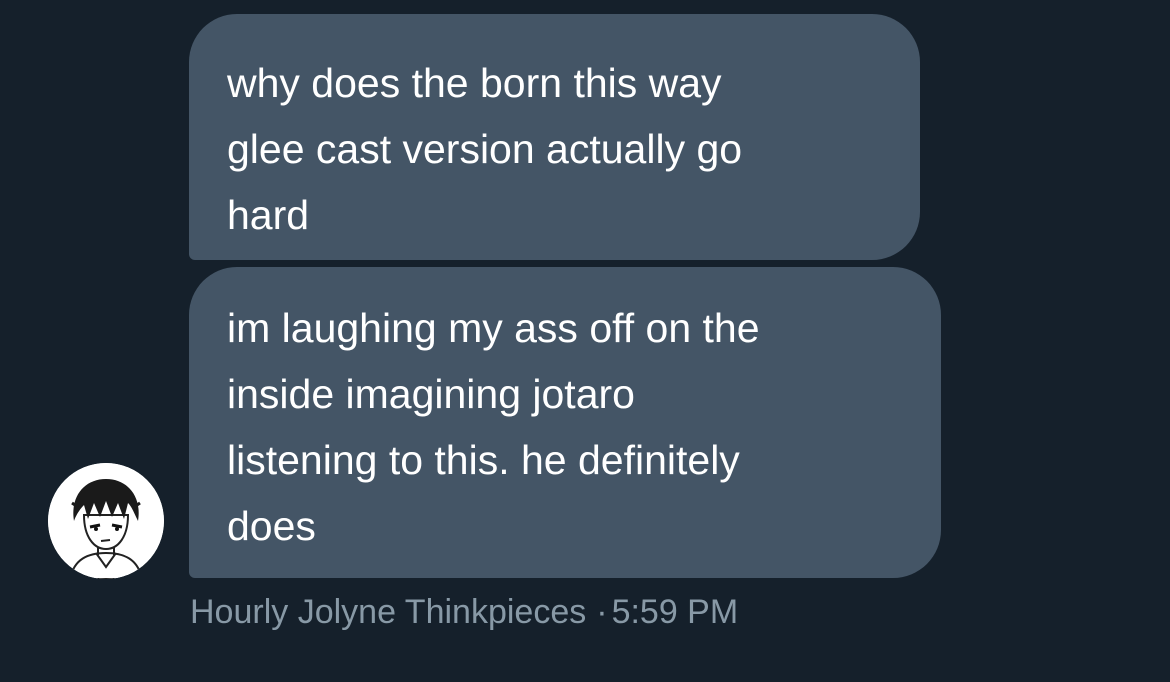 This screenshot has height=682, width=1170. Describe the element at coordinates (485, 149) in the screenshot. I see `message-text-line: glee cast version actually go` at that location.